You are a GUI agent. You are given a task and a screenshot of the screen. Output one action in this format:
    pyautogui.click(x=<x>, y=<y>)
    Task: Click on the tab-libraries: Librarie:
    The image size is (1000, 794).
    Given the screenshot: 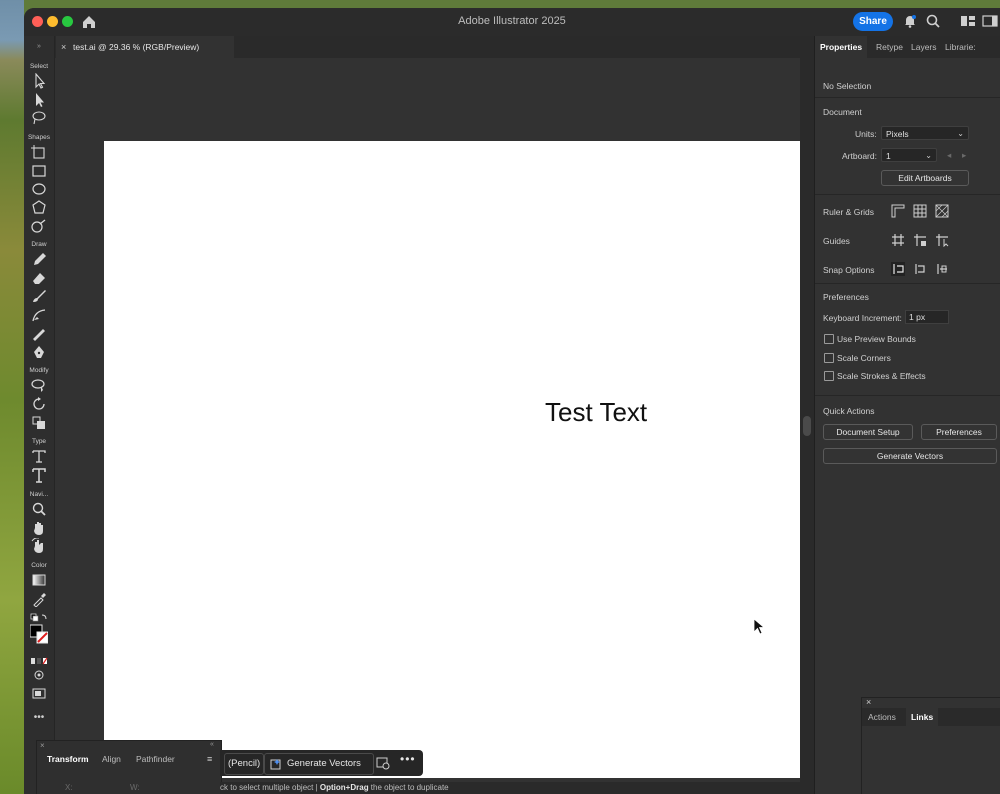 What is the action you would take?
    pyautogui.click(x=960, y=47)
    